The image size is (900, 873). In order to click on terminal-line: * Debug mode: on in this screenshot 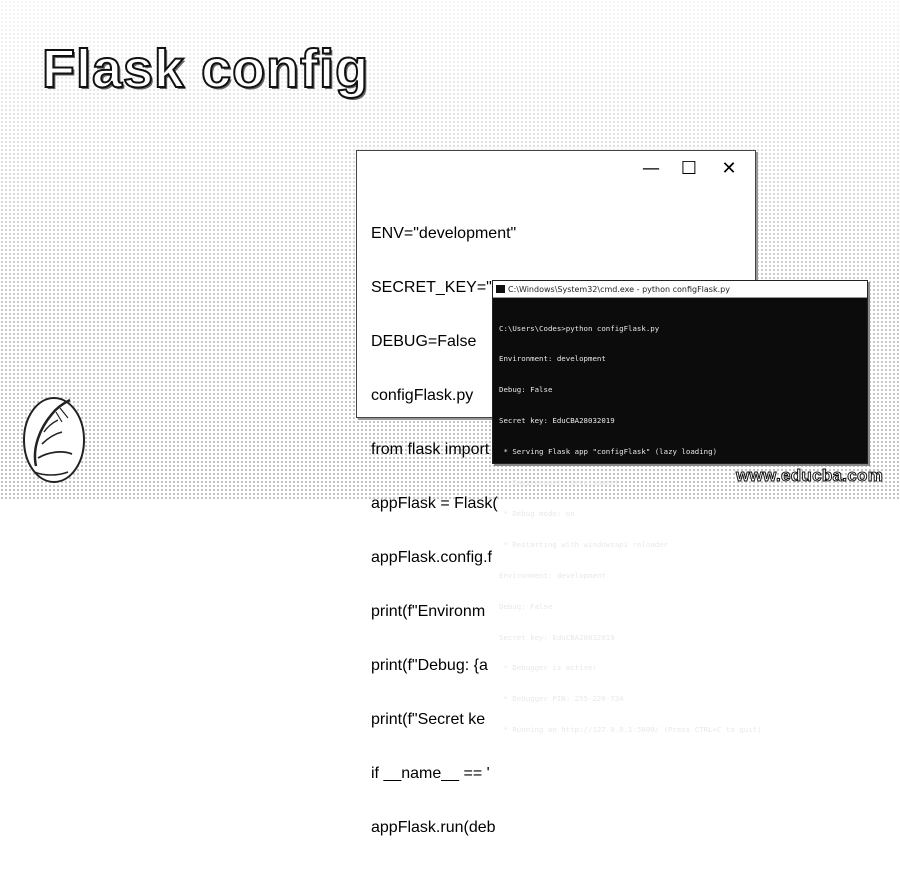, I will do `click(537, 513)`.